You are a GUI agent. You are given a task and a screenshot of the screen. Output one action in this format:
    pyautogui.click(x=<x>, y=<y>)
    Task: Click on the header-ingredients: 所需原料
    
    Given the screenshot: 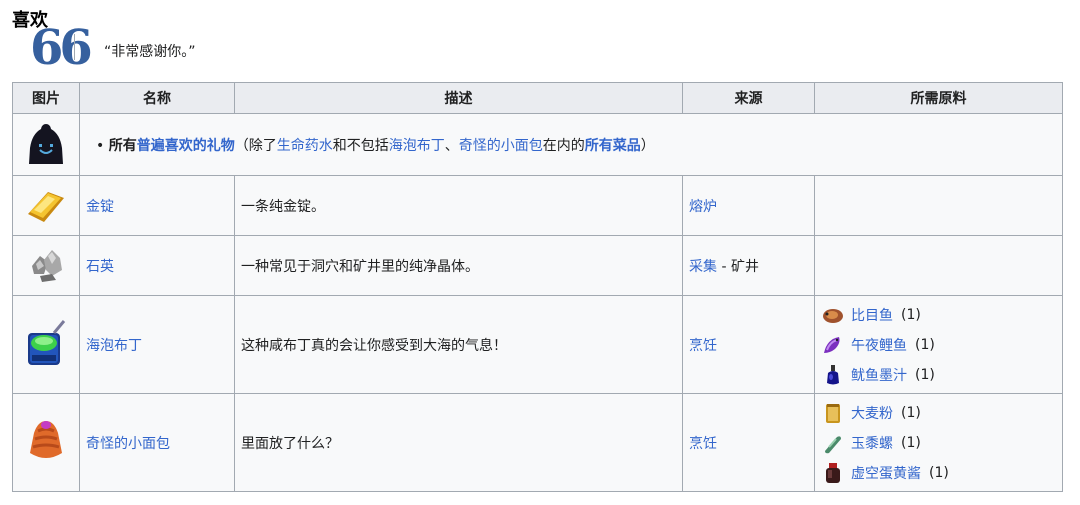 What is the action you would take?
    pyautogui.click(x=938, y=98)
    